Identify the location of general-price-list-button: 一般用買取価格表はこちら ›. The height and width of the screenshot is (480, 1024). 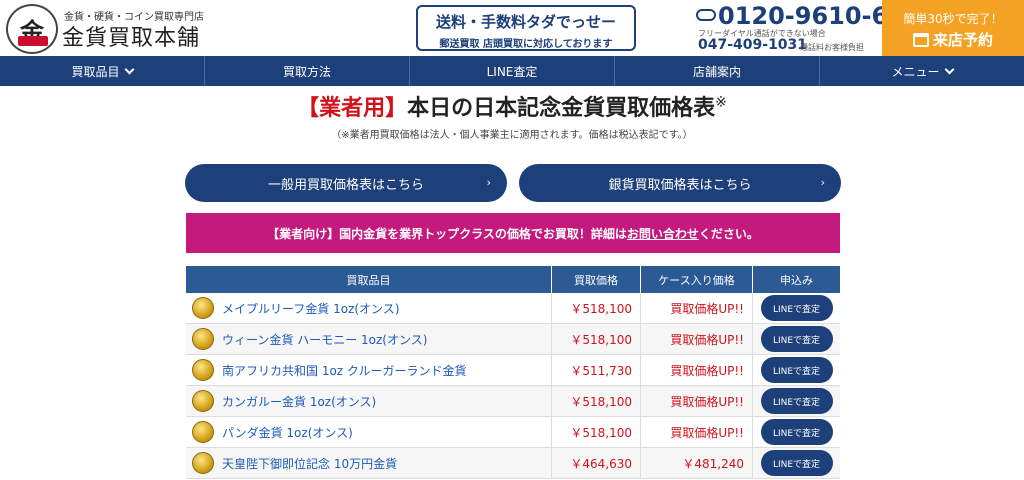
(346, 183).